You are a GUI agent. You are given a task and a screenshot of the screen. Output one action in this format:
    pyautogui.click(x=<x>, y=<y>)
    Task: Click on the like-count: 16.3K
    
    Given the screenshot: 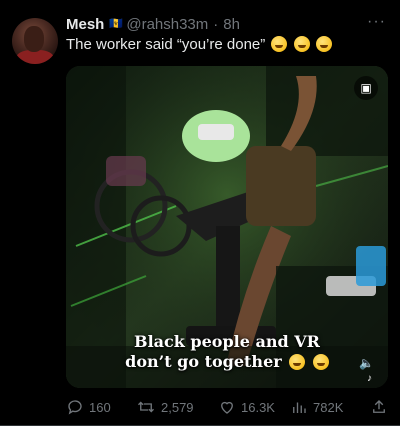 What is the action you would take?
    pyautogui.click(x=258, y=407)
    